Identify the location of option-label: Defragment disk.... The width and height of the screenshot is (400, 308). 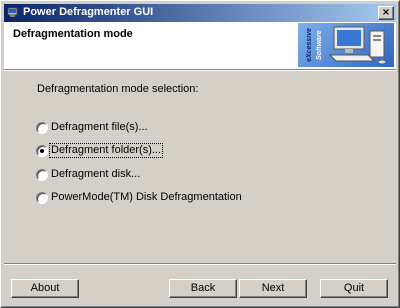
(95, 174).